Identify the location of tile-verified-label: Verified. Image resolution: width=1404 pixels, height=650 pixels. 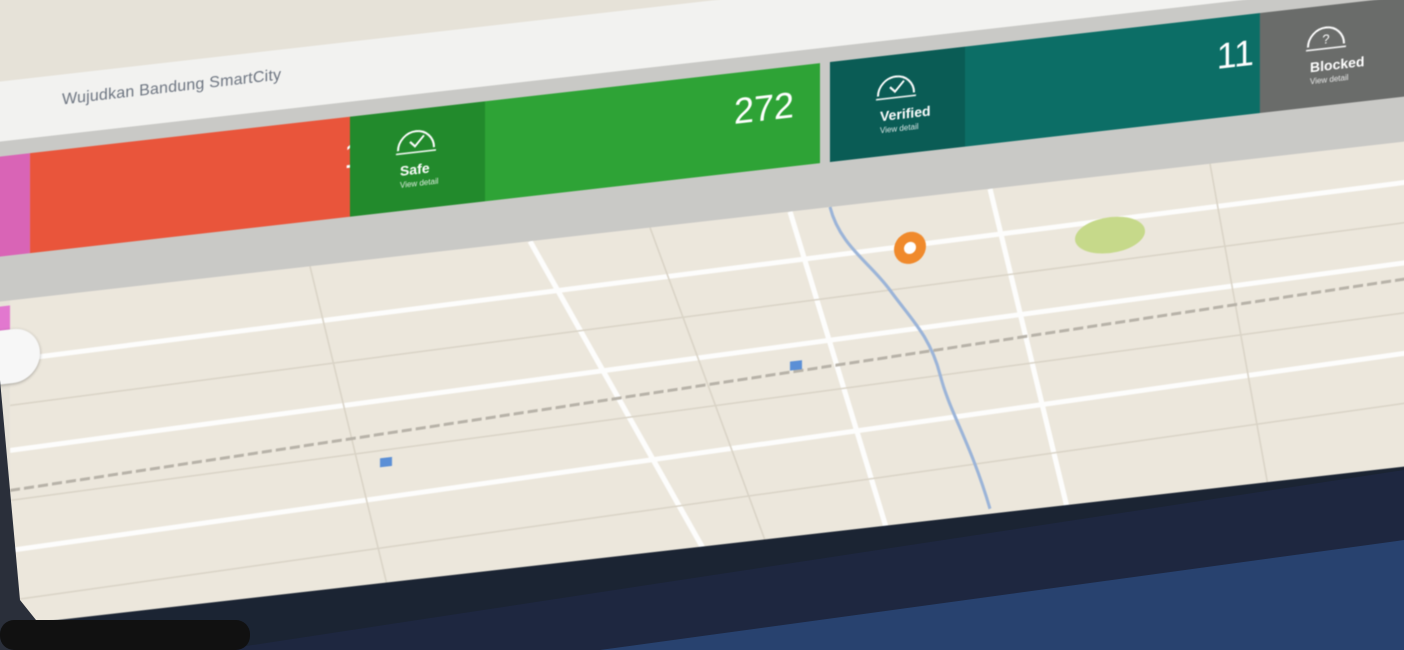
(905, 113).